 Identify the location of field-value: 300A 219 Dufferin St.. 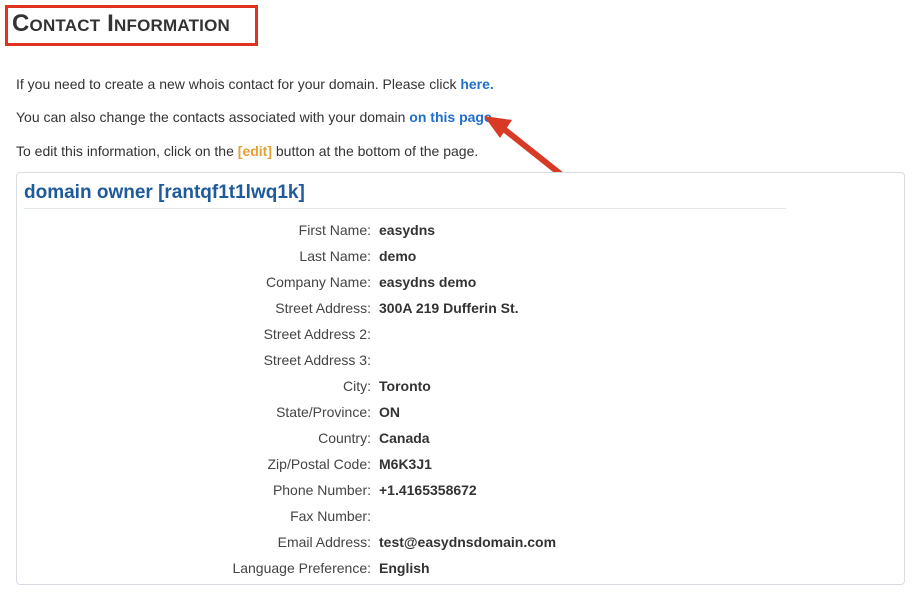
(449, 308).